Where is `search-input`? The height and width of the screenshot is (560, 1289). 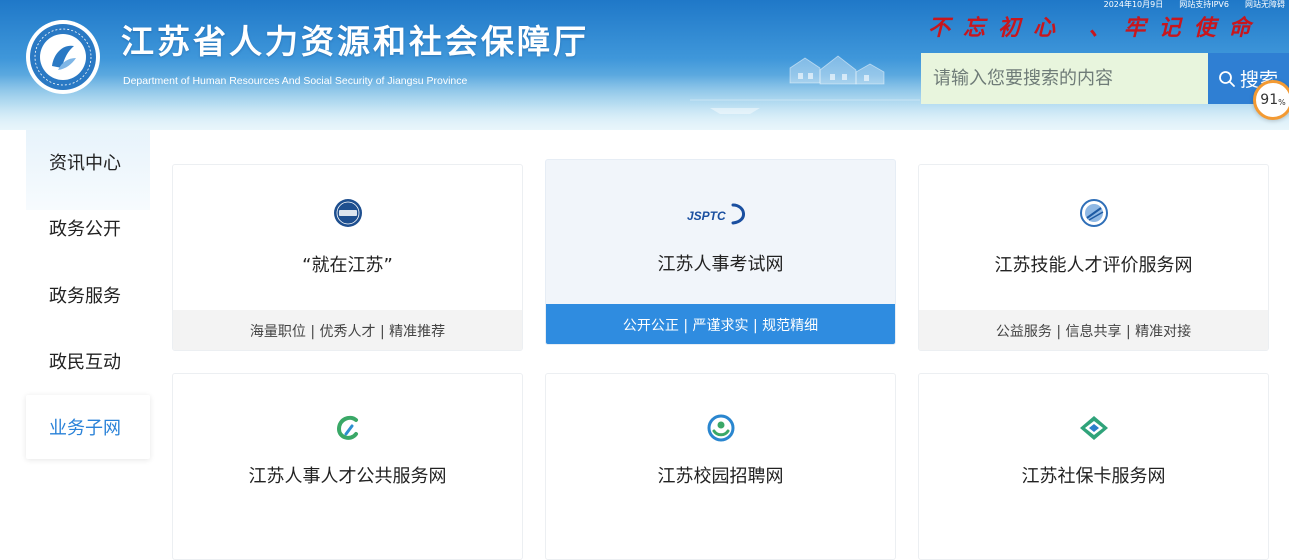 search-input is located at coordinates (1064, 78).